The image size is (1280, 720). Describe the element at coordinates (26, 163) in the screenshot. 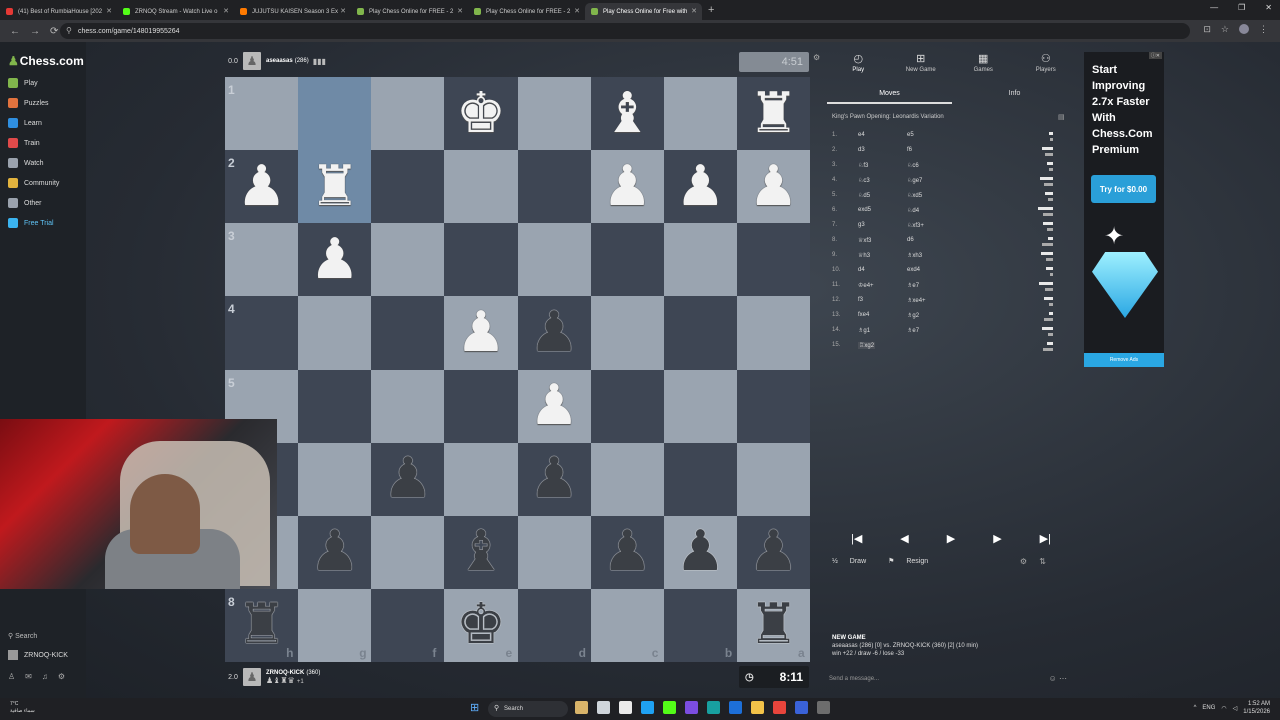

I see `sidebar-item-watch: Watch` at that location.